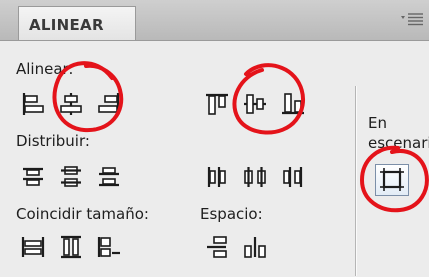  I want to click on distribute-right-icon, so click(293, 177).